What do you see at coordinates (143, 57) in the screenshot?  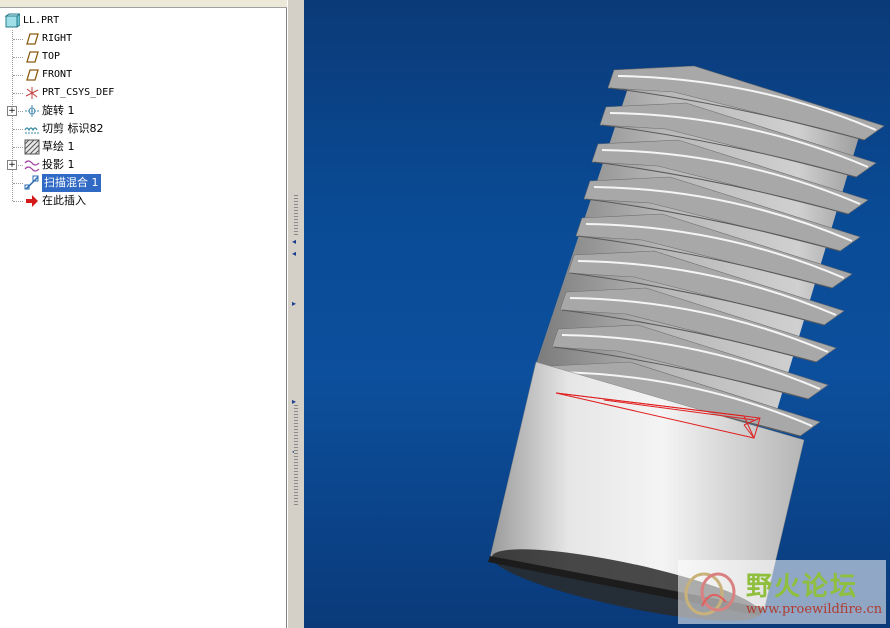 I see `tree-item: TOP` at bounding box center [143, 57].